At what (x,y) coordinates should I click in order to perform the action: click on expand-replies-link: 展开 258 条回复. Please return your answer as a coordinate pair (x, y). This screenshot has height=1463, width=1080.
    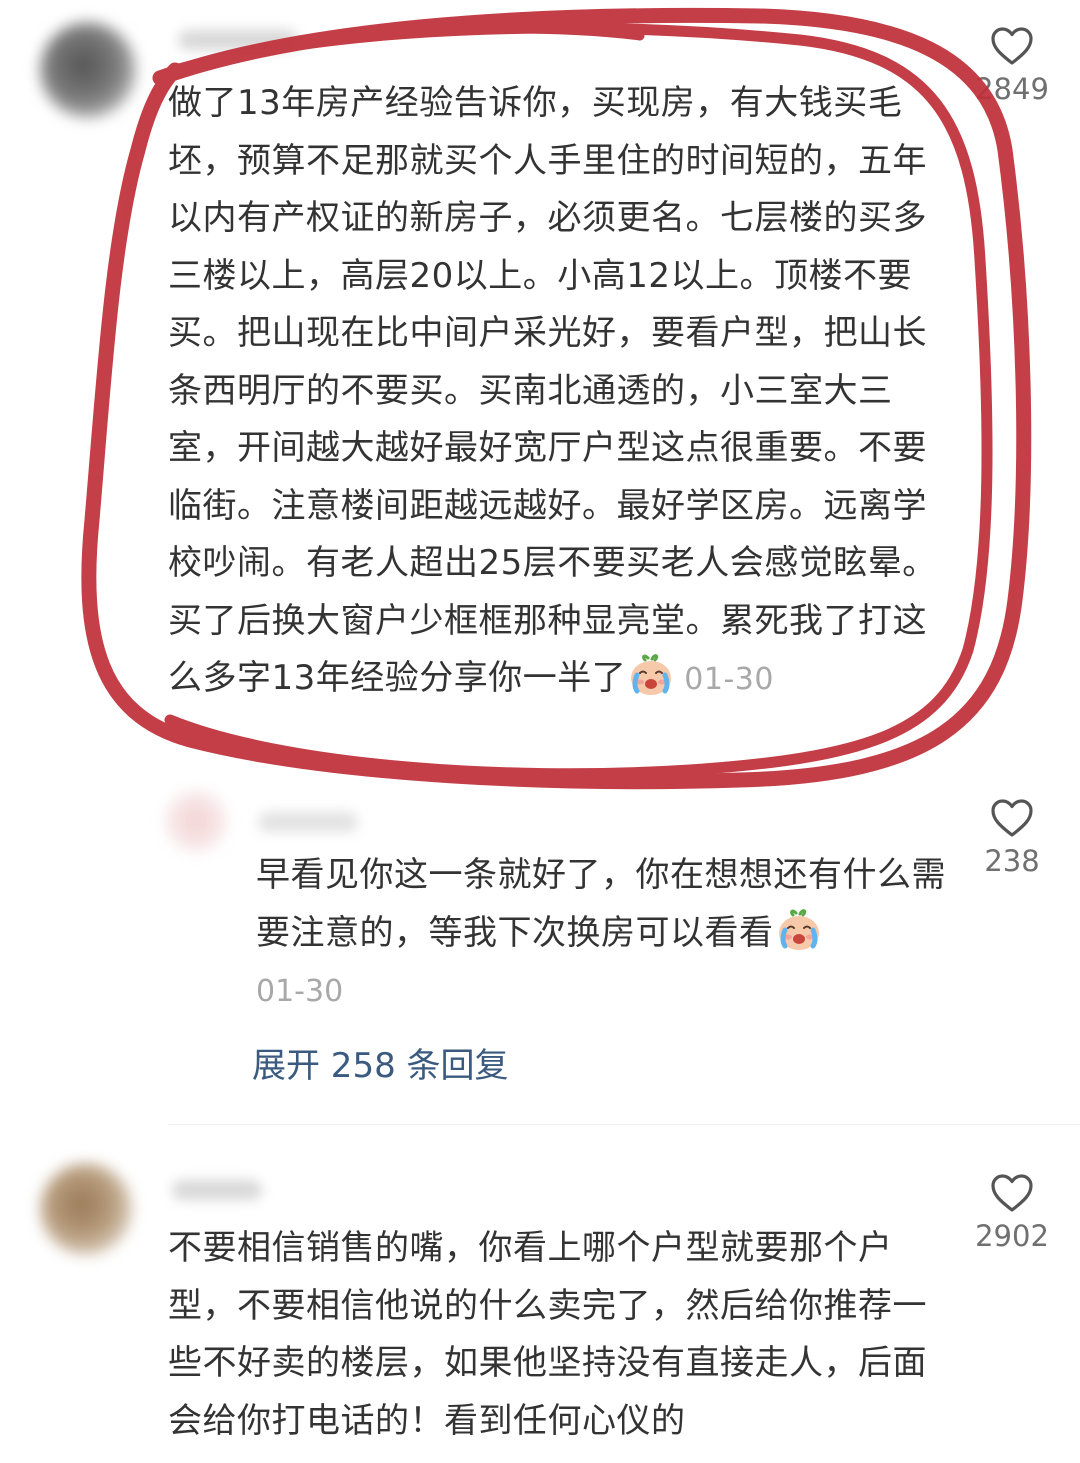
    Looking at the image, I should click on (380, 1062).